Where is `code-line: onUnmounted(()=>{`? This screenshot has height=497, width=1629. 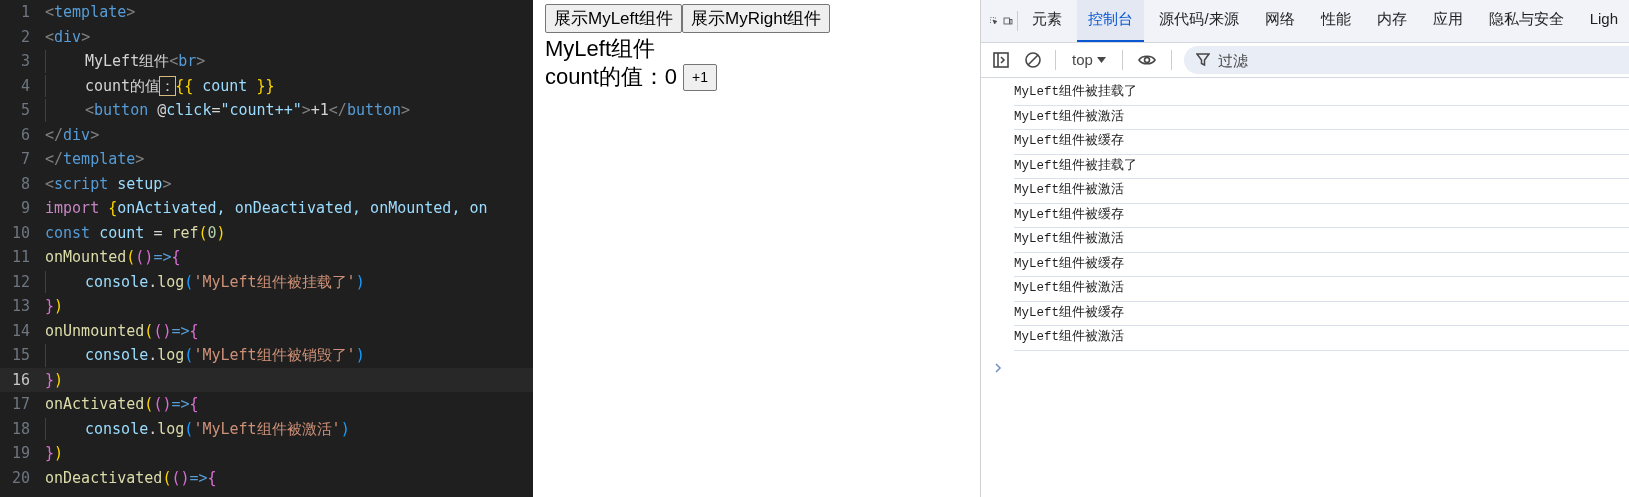
code-line: onUnmounted(()=>{ is located at coordinates (122, 331).